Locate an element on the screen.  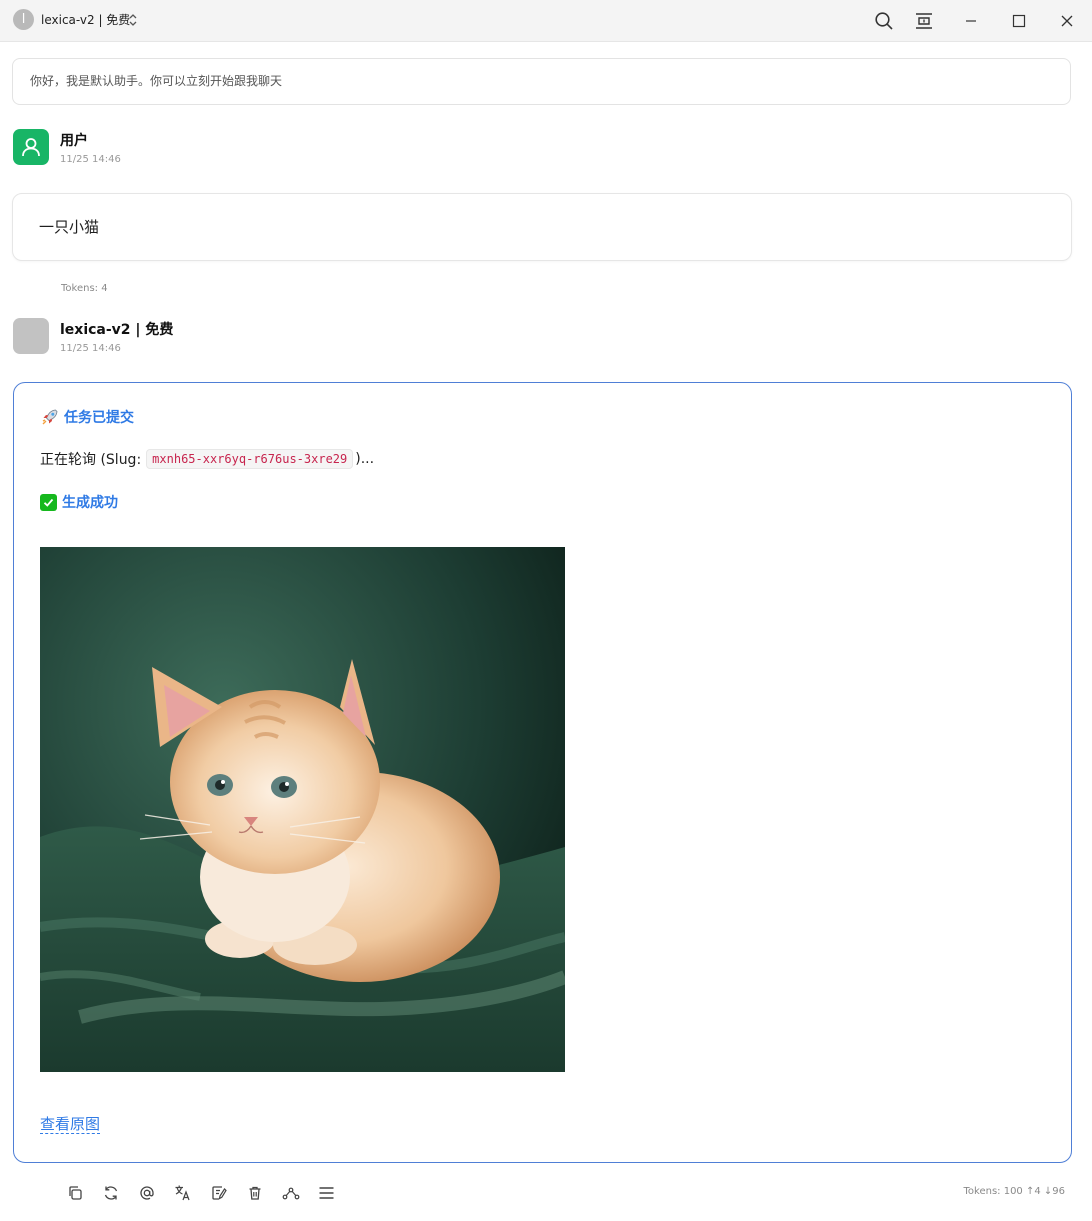
maximize-button is located at coordinates (1019, 21).